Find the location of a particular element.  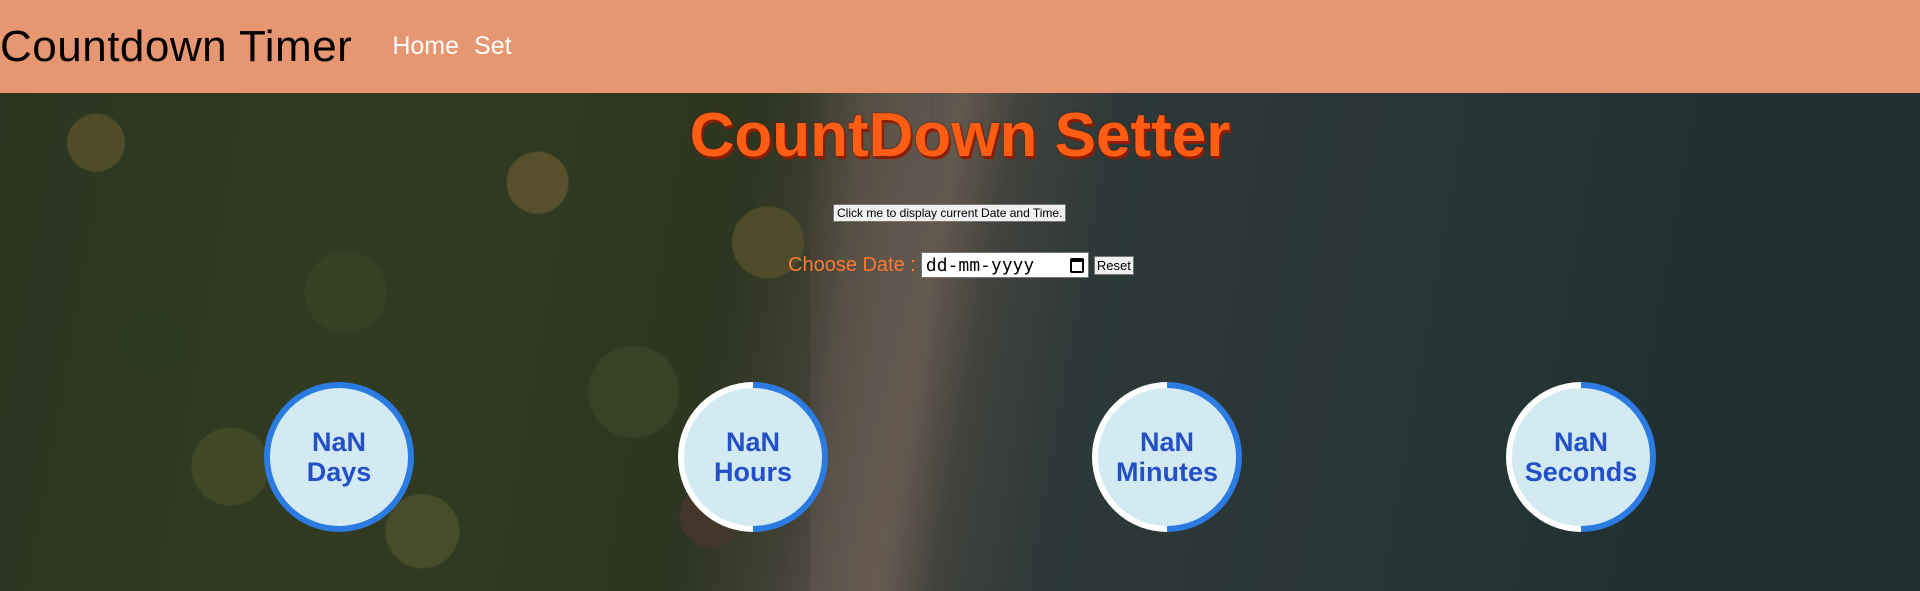

timer-hours: NaN Hours is located at coordinates (753, 457).